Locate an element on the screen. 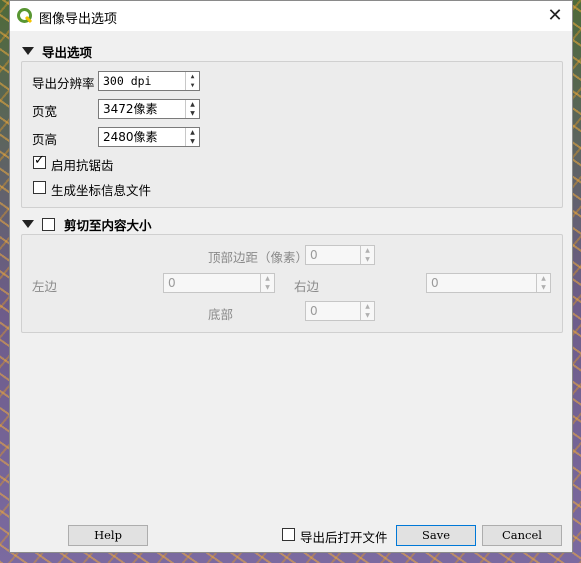 This screenshot has width=581, height=563. close-icon: ✕ is located at coordinates (555, 16).